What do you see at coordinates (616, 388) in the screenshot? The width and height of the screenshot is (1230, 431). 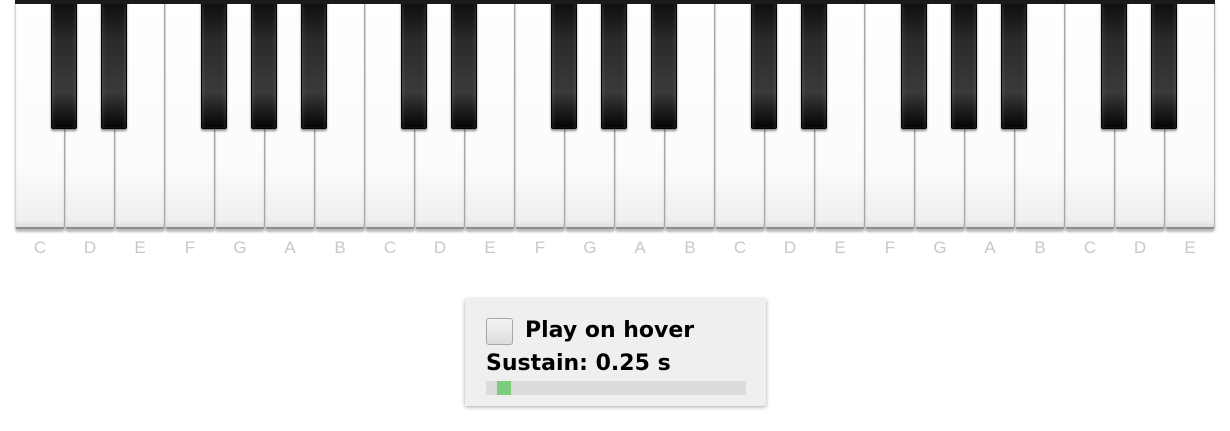 I see `sustain-slider` at bounding box center [616, 388].